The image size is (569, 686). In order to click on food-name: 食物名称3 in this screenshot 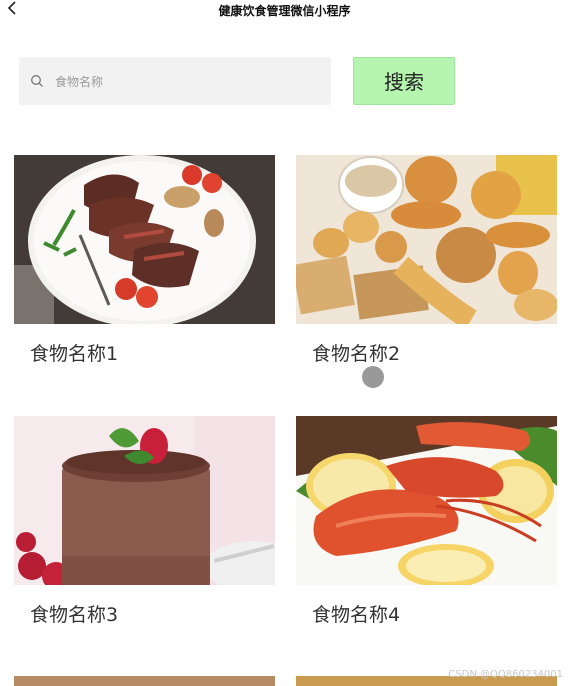, I will do `click(74, 615)`.